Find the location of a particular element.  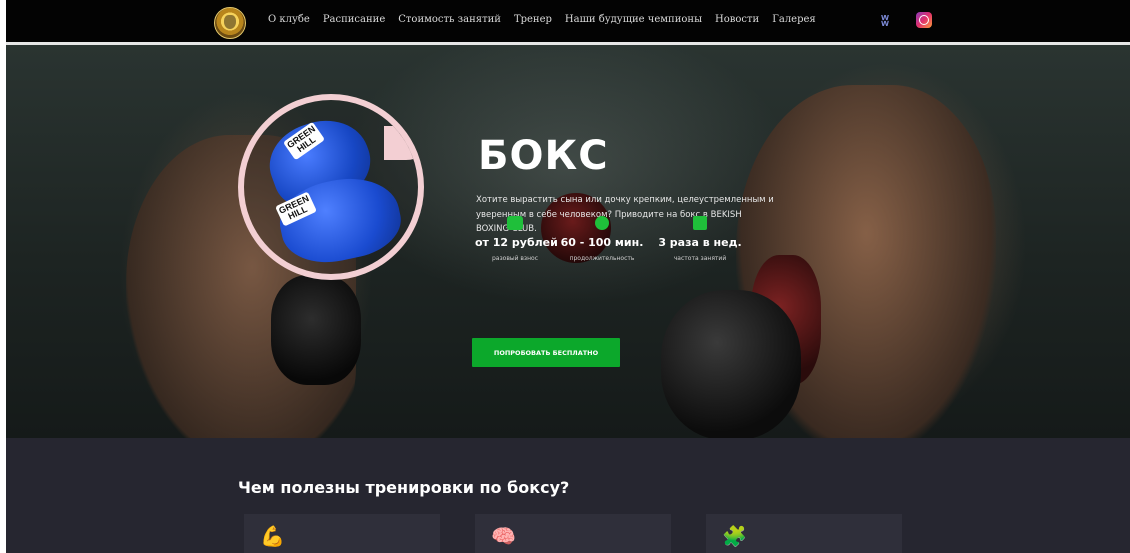

menu-item-news: Новости is located at coordinates (737, 19).